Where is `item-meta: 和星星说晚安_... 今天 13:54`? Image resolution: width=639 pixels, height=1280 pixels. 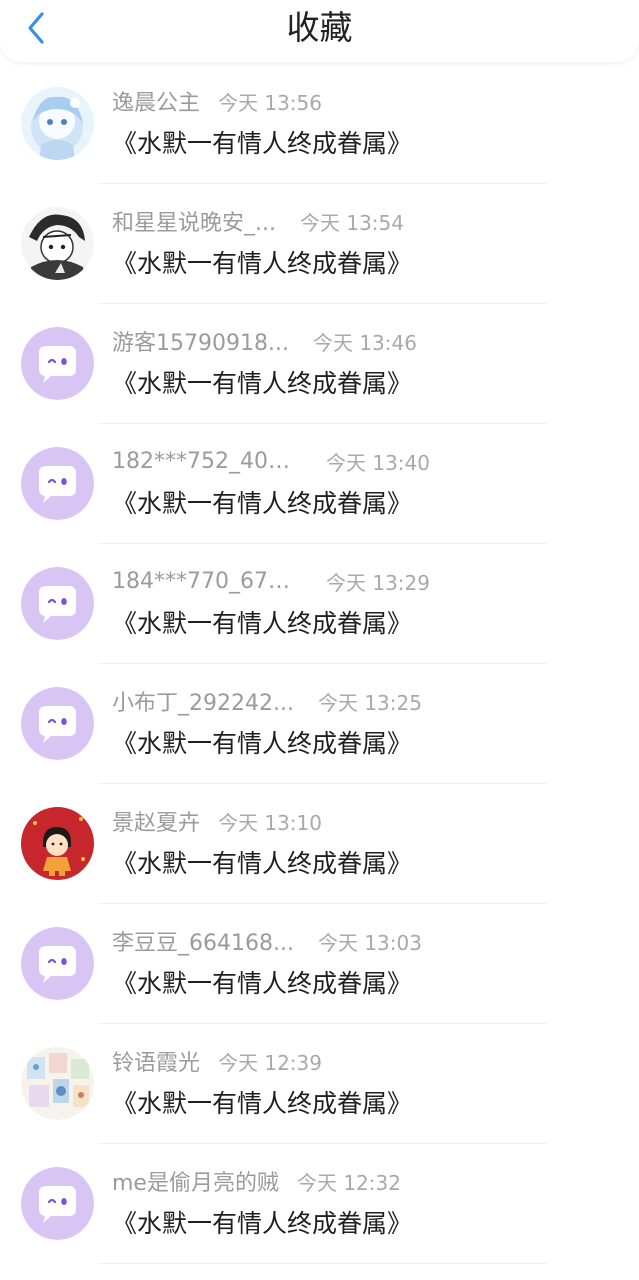 item-meta: 和星星说晚安_... 今天 13:54 is located at coordinates (258, 221).